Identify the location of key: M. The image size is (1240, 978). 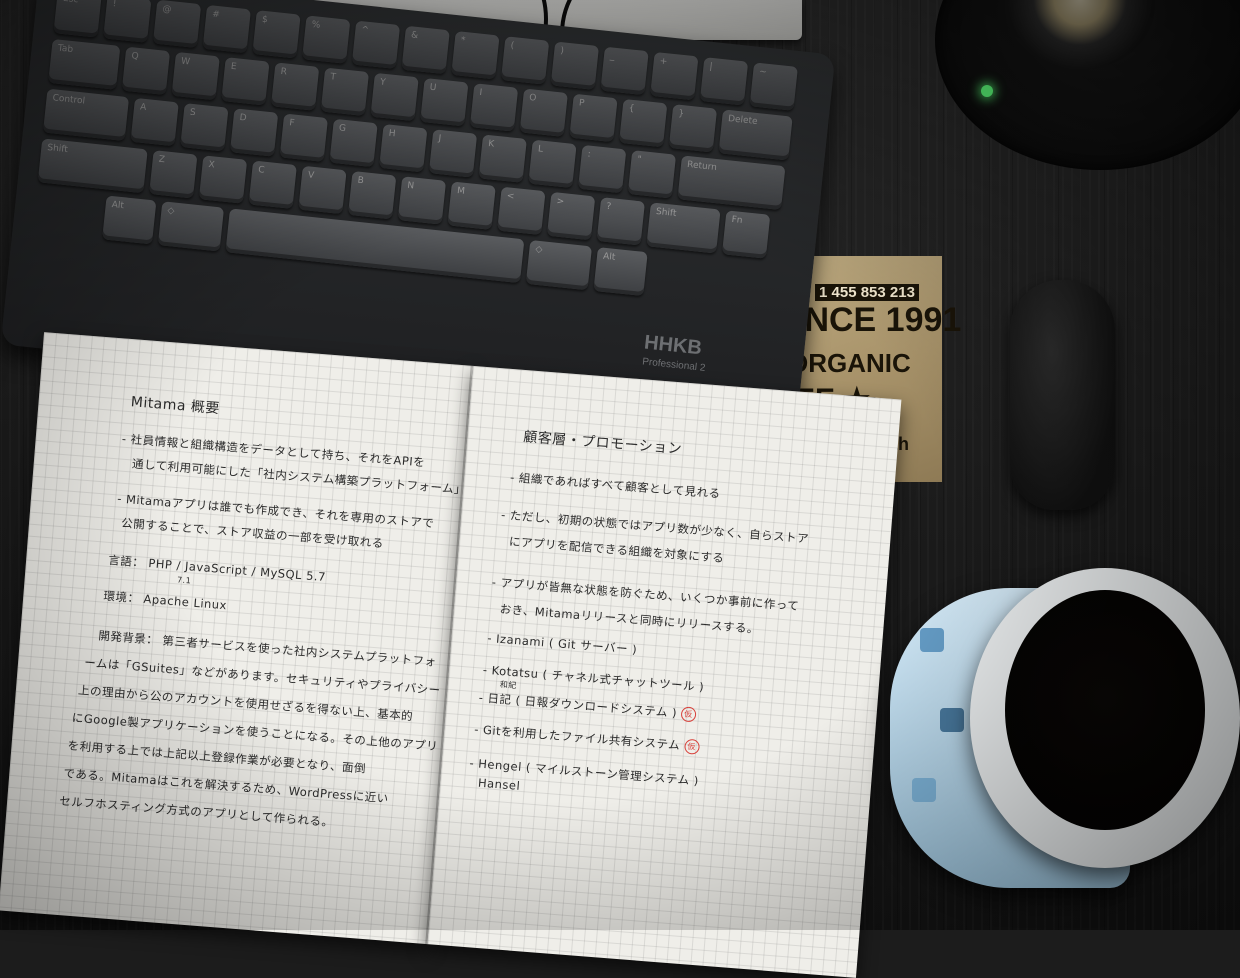
(471, 205).